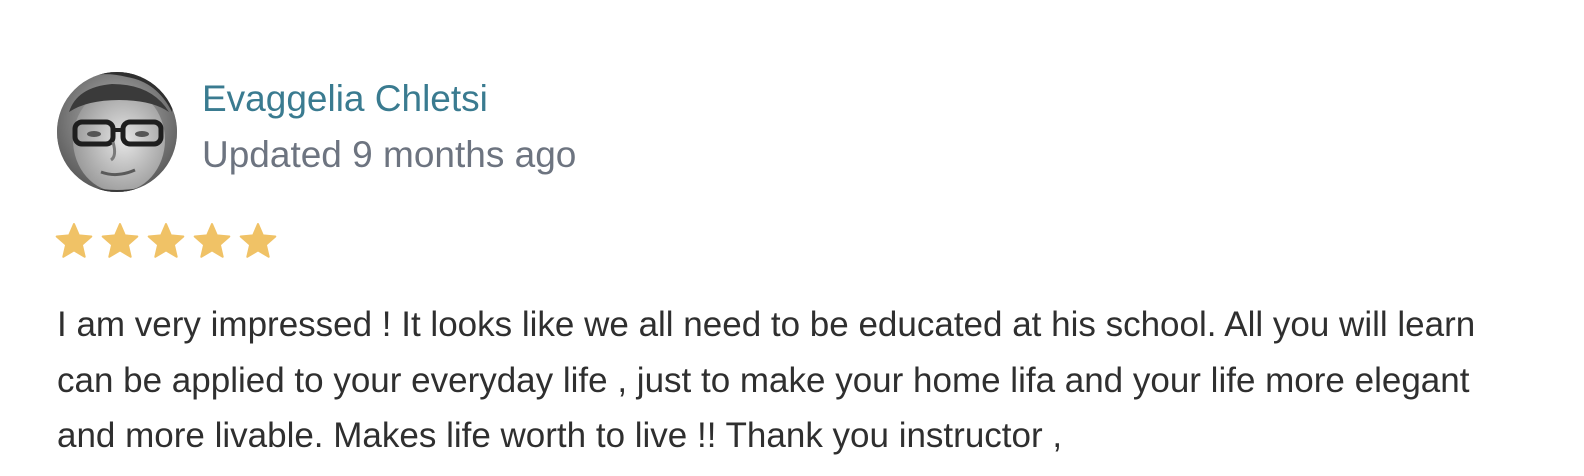 Image resolution: width=1584 pixels, height=476 pixels. I want to click on avatar, so click(117, 132).